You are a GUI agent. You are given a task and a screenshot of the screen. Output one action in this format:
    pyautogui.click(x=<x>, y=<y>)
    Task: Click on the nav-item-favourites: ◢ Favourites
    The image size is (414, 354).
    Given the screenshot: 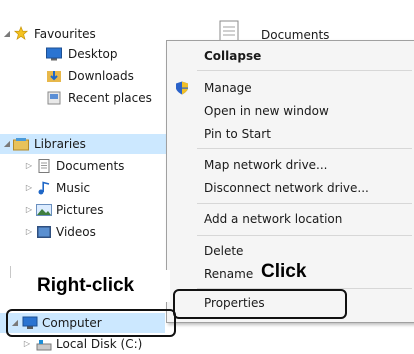 What is the action you would take?
    pyautogui.click(x=87, y=34)
    